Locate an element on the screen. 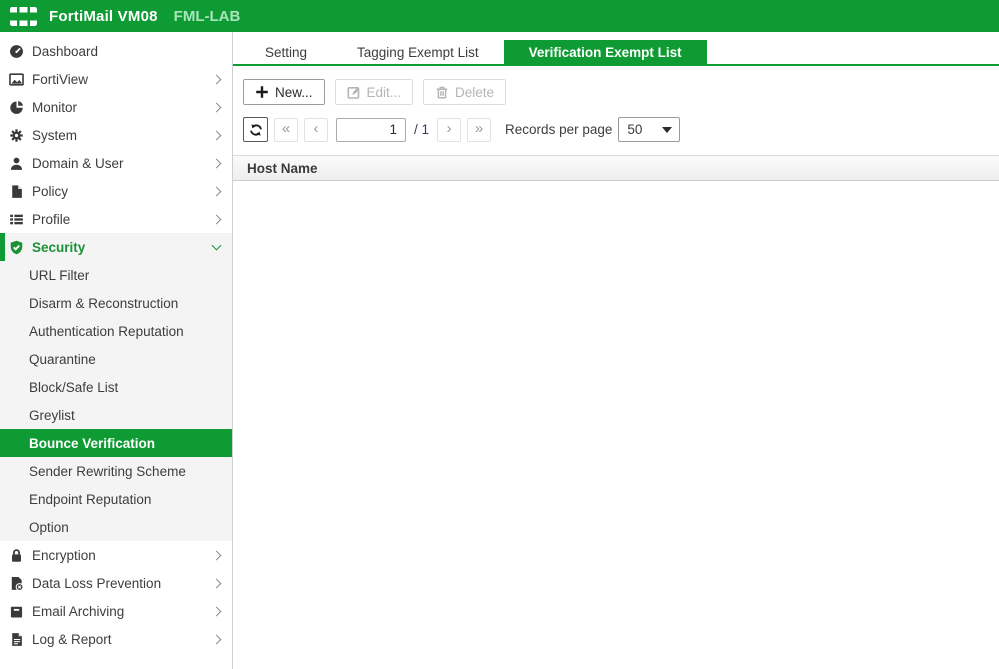 This screenshot has height=669, width=999. sidebar-item-label: Encryption is located at coordinates (64, 555).